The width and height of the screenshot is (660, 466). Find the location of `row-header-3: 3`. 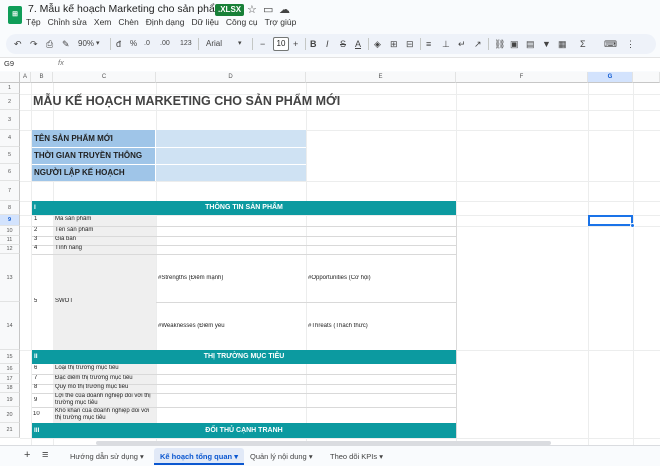

row-header-3: 3 is located at coordinates (10, 120).